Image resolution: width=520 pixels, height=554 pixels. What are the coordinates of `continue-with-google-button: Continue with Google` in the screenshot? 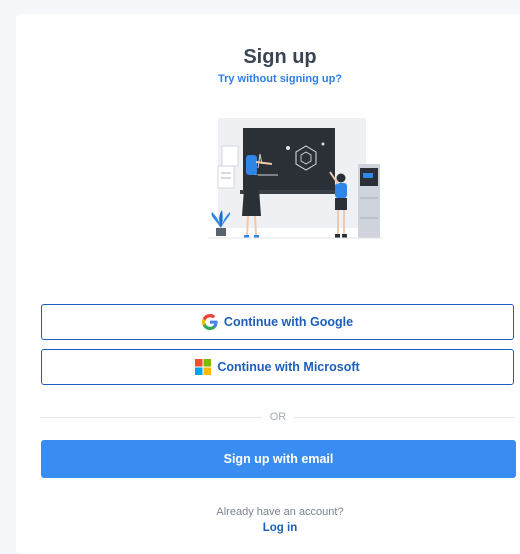 It's located at (277, 322).